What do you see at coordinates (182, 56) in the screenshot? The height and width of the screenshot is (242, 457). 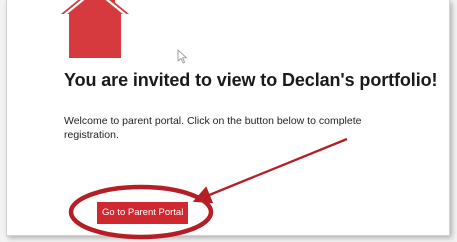 I see `mouse-pointer-icon` at bounding box center [182, 56].